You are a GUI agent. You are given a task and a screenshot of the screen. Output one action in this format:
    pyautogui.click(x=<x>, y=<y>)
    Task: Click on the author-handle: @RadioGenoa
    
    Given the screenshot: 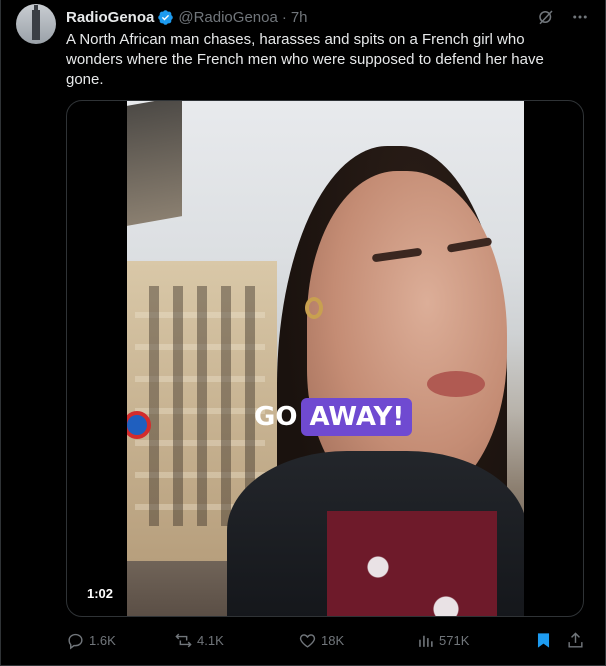 What is the action you would take?
    pyautogui.click(x=227, y=17)
    